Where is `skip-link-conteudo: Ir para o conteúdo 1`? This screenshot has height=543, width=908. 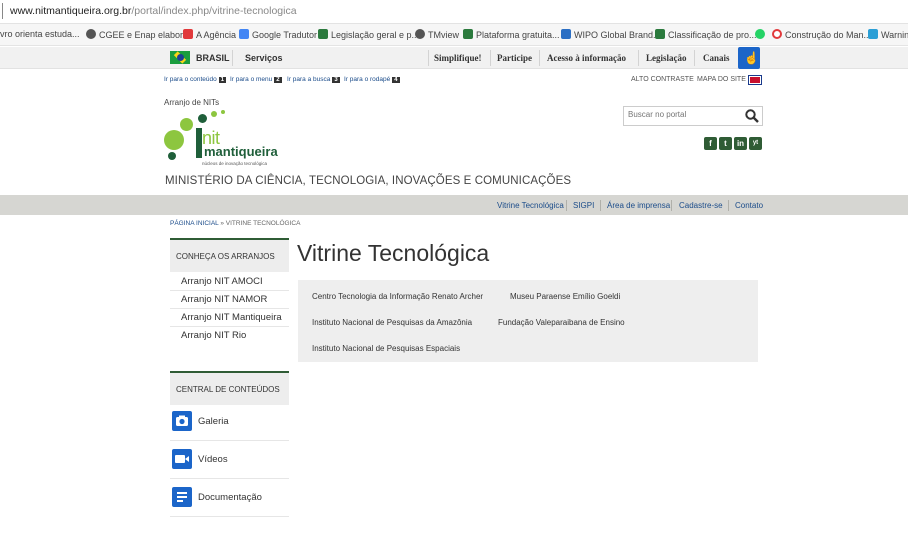 skip-link-conteudo: Ir para o conteúdo 1 is located at coordinates (195, 79).